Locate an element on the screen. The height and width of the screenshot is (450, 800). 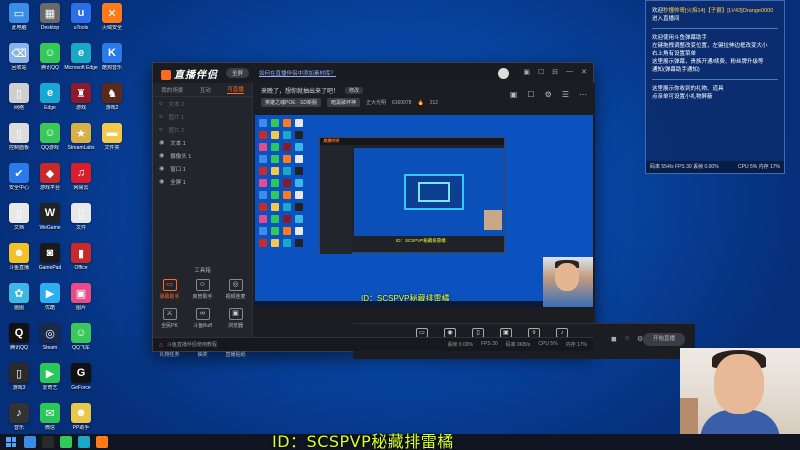
desktop-icon: ◙ GamePad is located at coordinates (50, 257).